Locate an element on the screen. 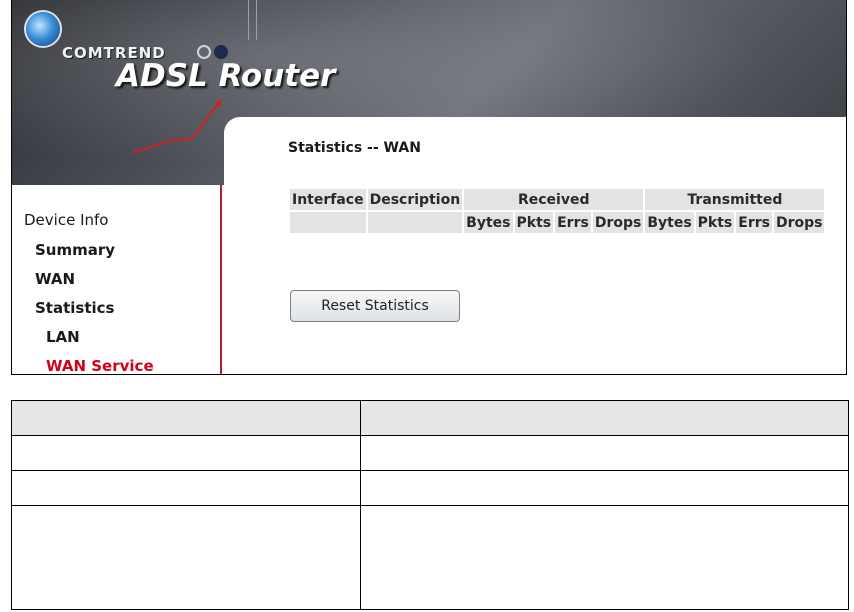 The width and height of the screenshot is (854, 612). sub-tx-errs: Errs is located at coordinates (754, 222).